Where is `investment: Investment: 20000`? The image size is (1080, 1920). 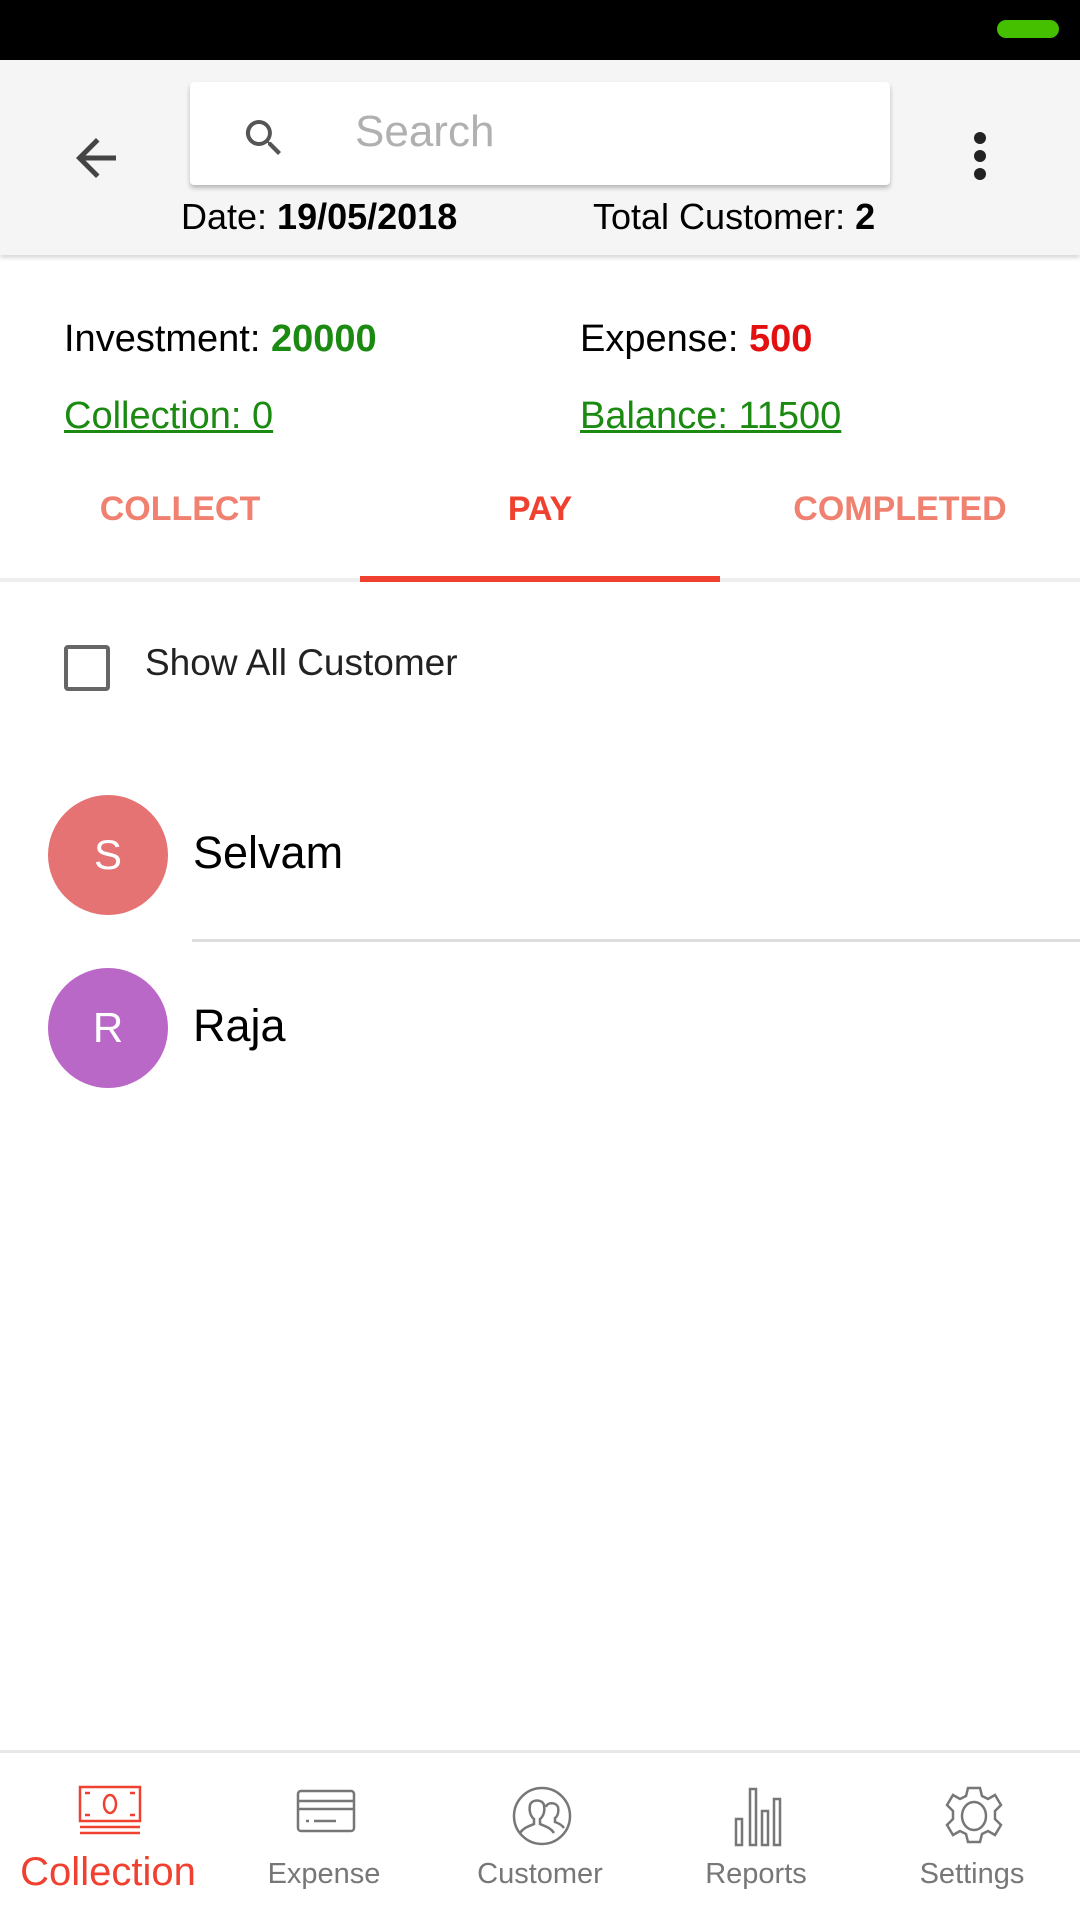
investment: Investment: 20000 is located at coordinates (220, 339).